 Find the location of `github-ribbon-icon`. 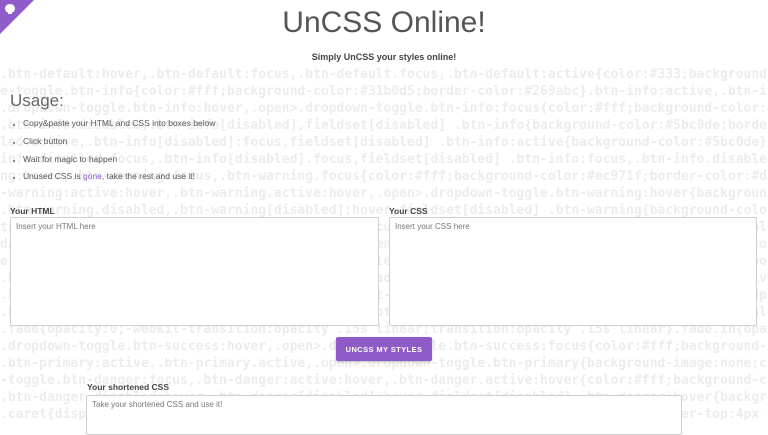

github-ribbon-icon is located at coordinates (10, 9).